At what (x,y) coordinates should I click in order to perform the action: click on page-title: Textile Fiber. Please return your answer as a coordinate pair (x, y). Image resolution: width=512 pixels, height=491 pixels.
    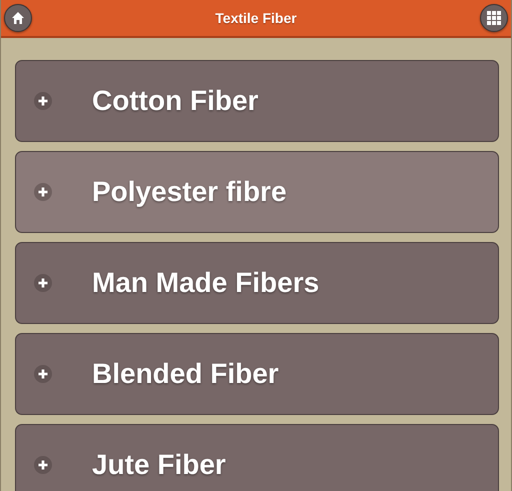
    Looking at the image, I should click on (256, 18).